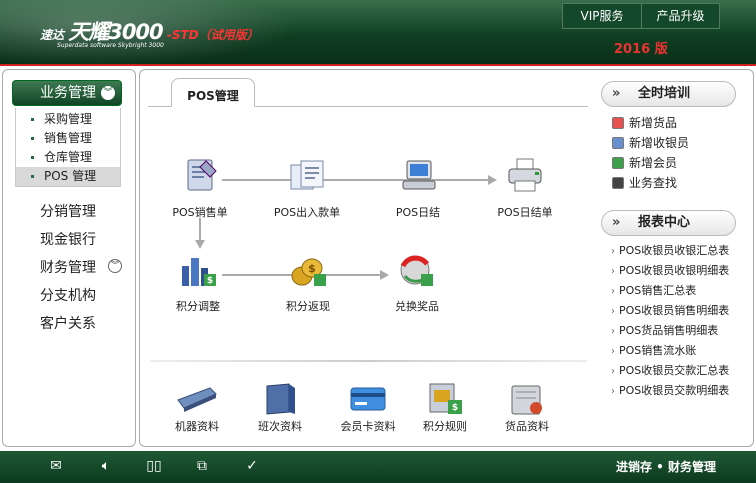  I want to click on pos-daily-label: POS日结, so click(418, 212).